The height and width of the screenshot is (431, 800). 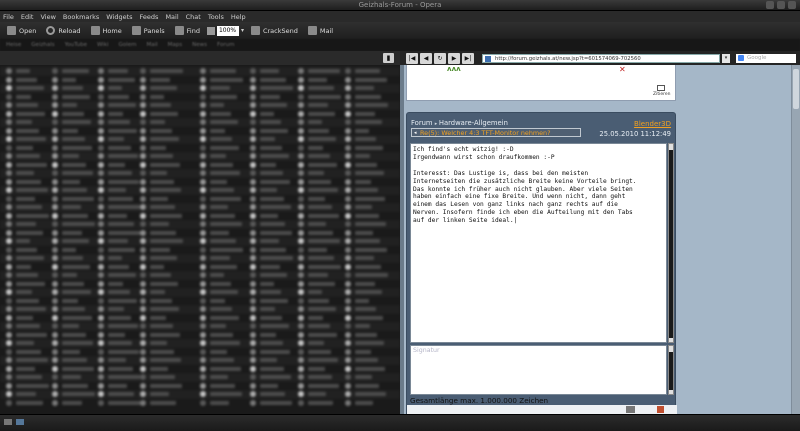 I want to click on signature-scrollbar, so click(x=671, y=370).